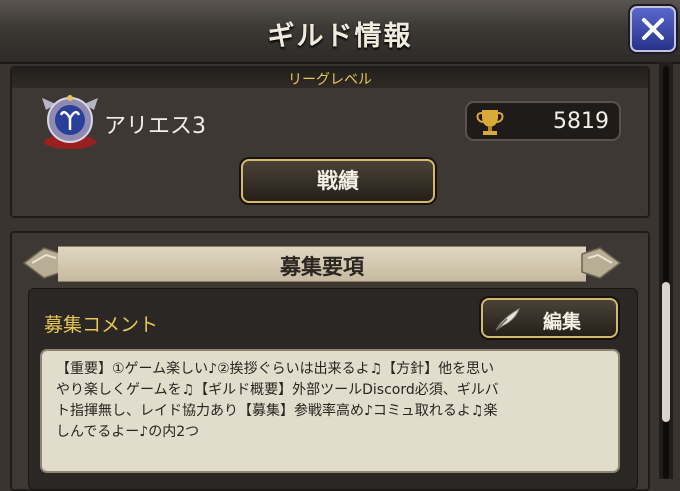 This screenshot has width=680, height=491. I want to click on title-bar: ギルド情報, so click(340, 32).